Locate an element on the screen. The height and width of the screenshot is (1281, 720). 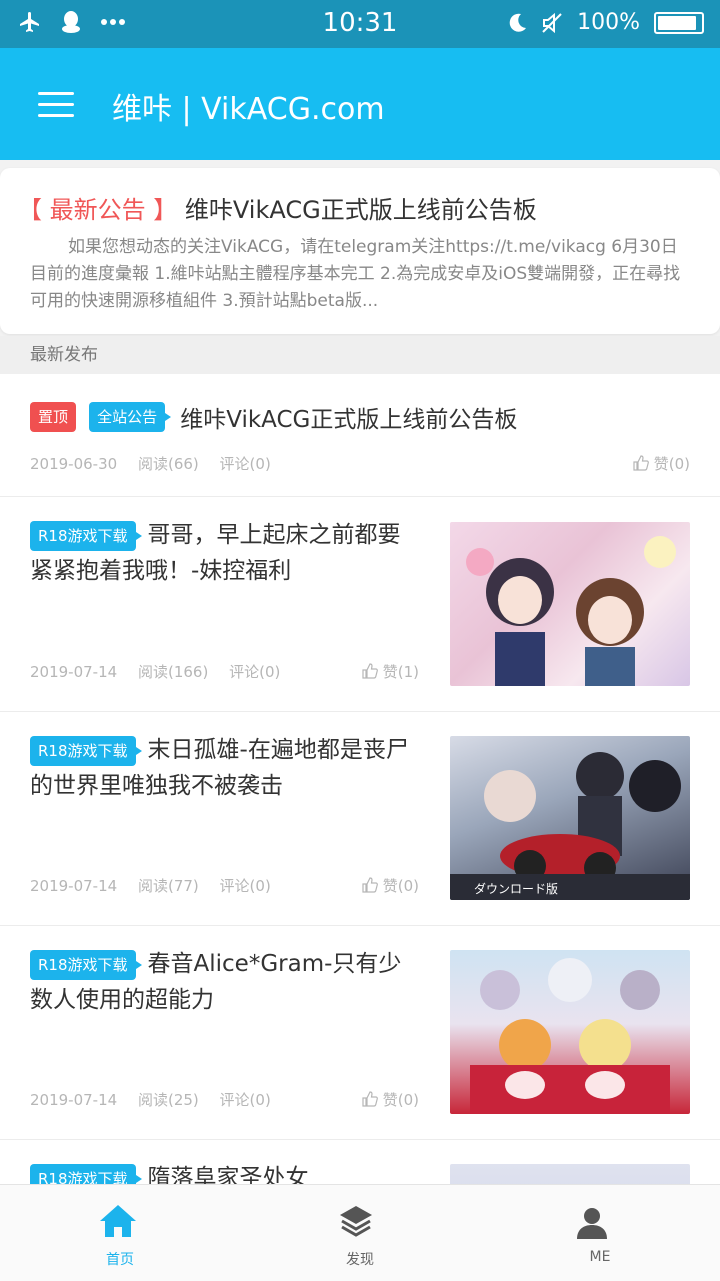
article-title-block: R18游戏下载 末日孤雄-在遍地都是丧尸的世界里唯独我不被袭击 is located at coordinates (225, 768).